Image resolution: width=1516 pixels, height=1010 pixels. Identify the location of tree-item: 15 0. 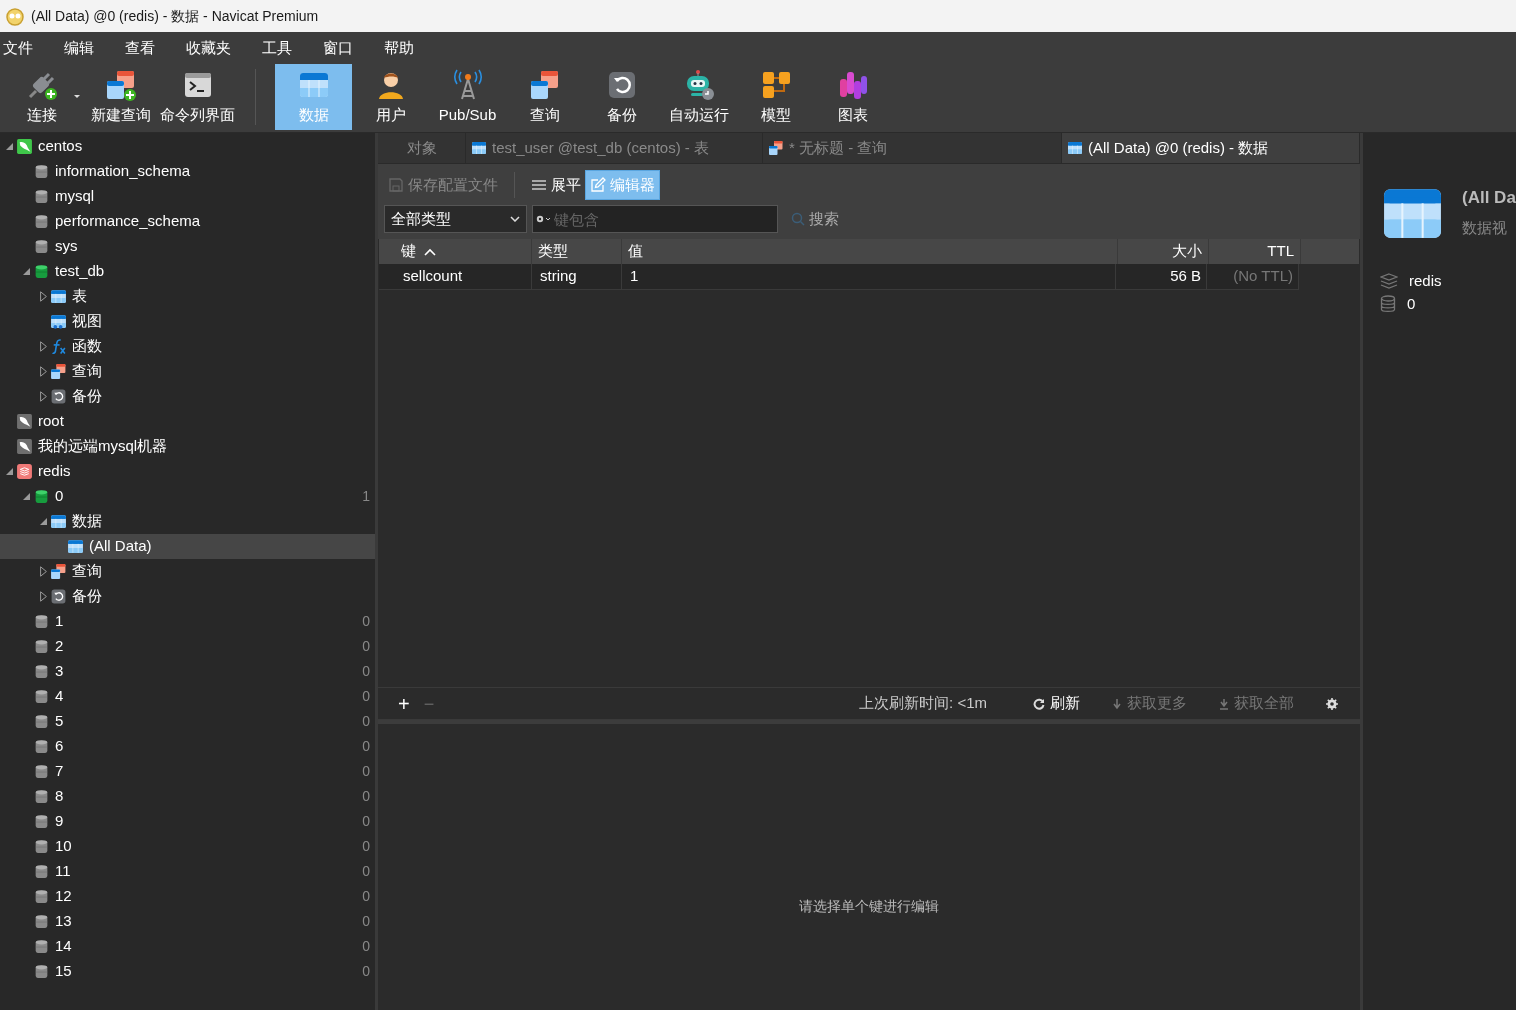
(187, 971).